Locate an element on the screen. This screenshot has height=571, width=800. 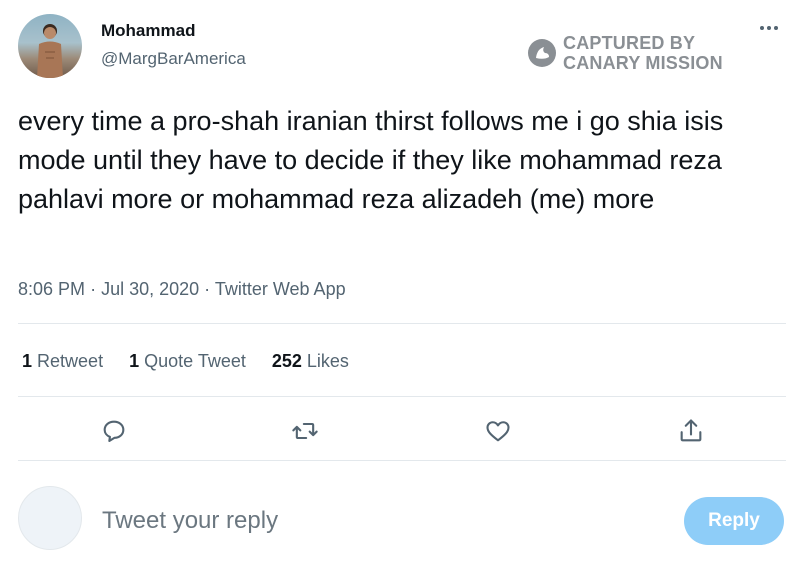
retweets-stat: 1 Retweet is located at coordinates (62, 361).